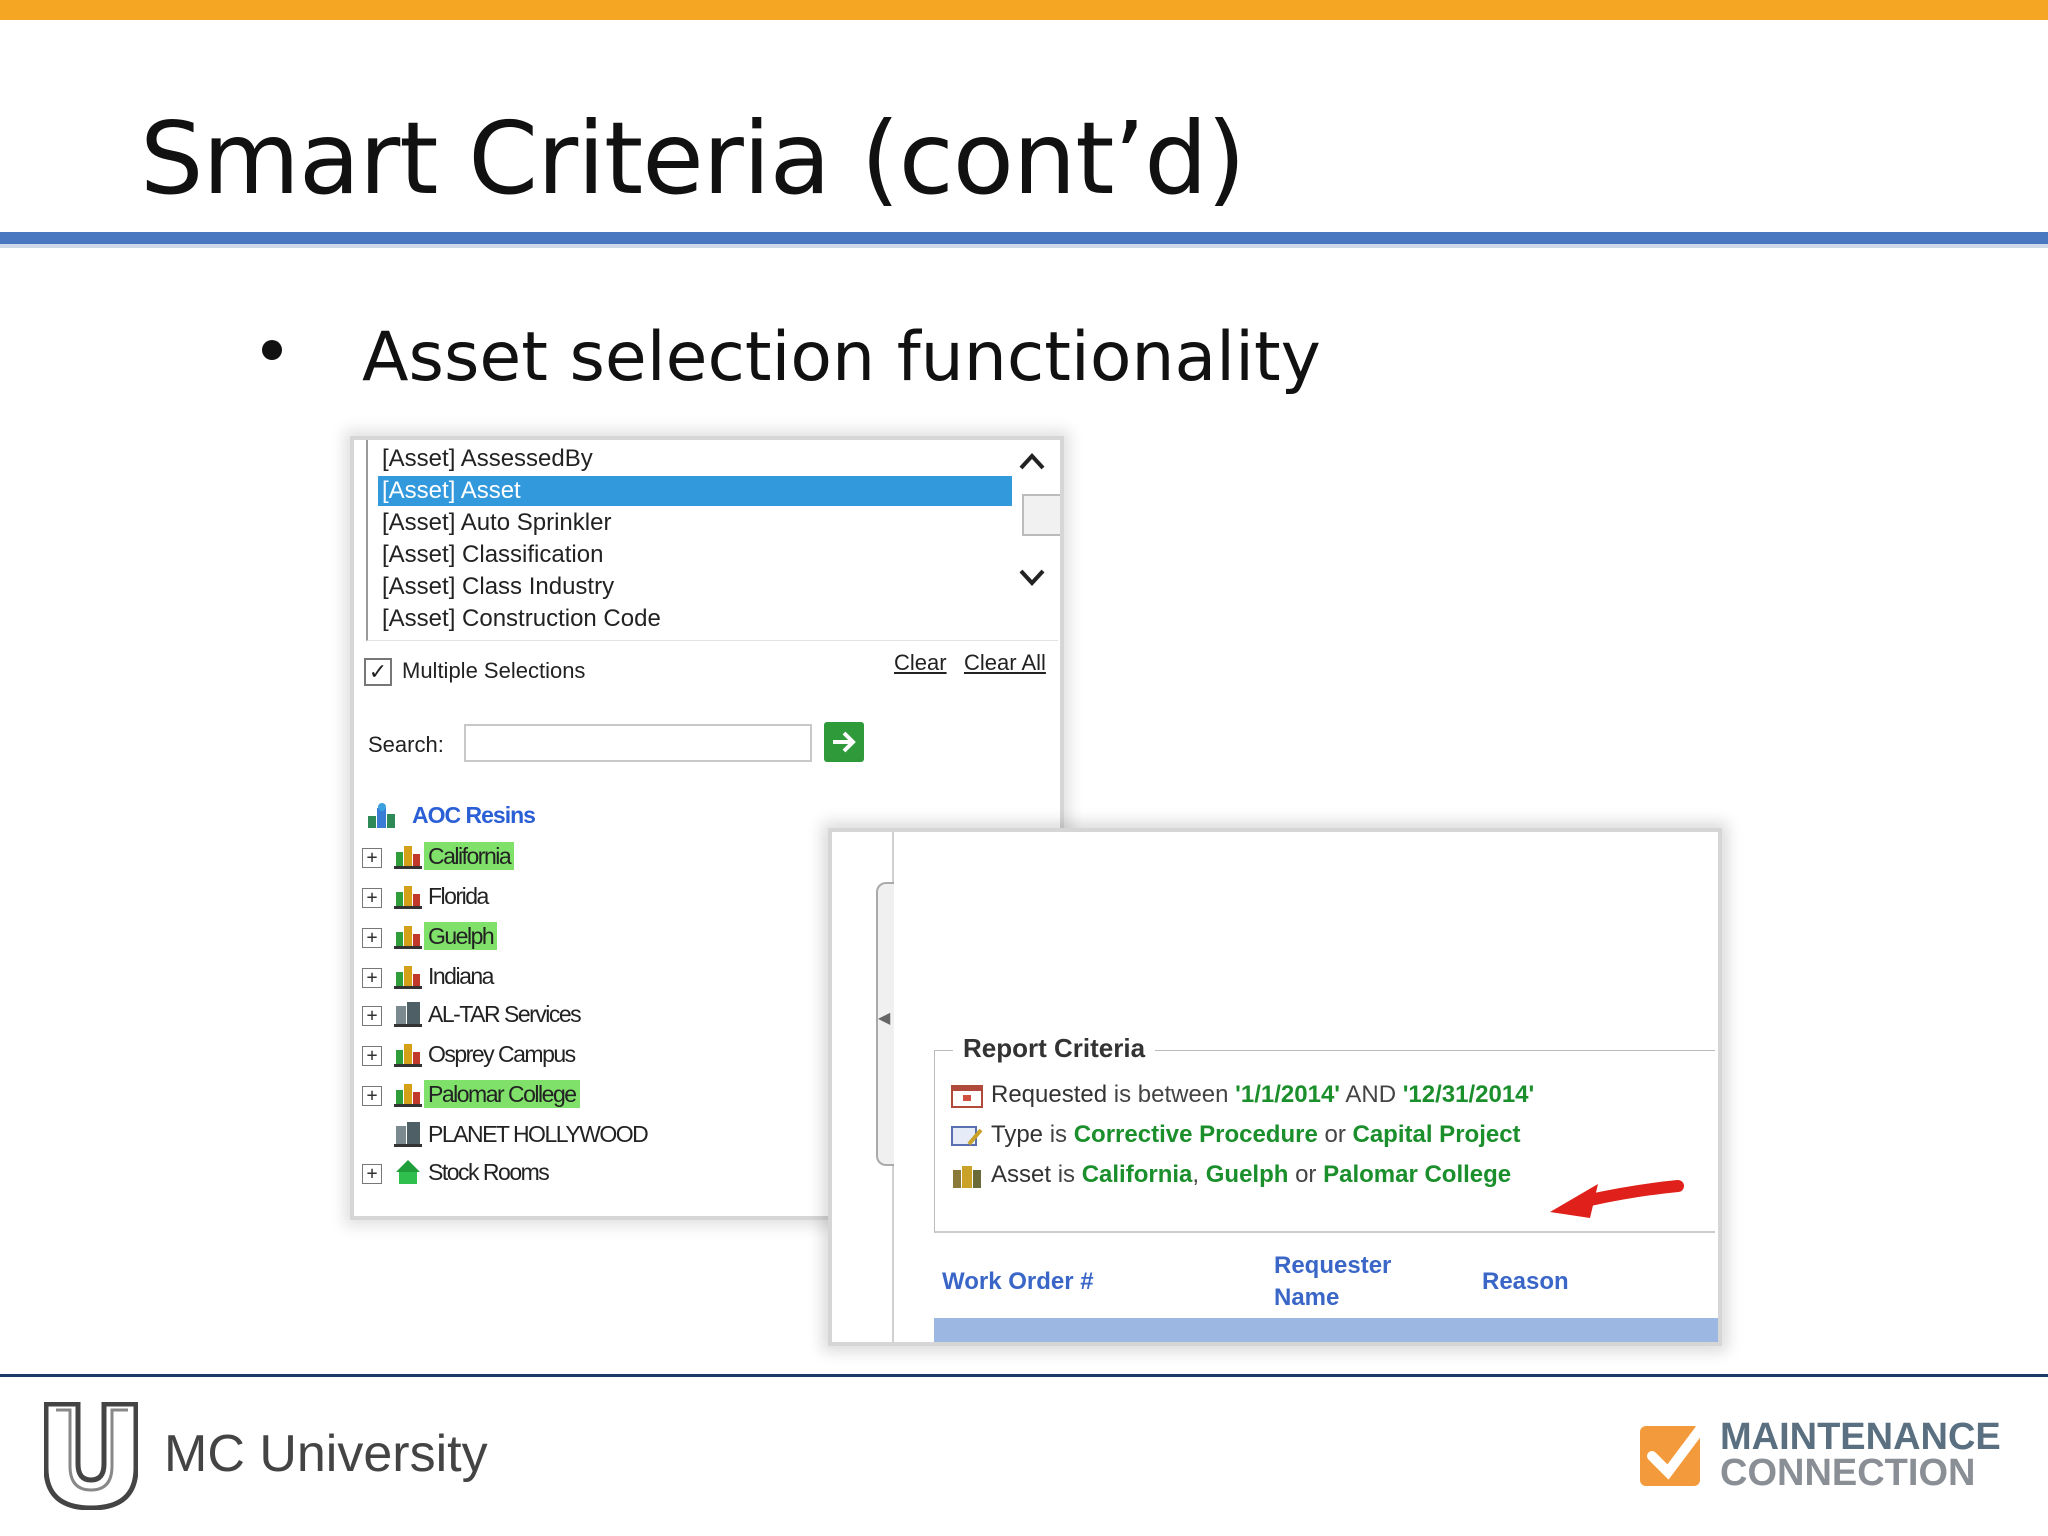 This screenshot has height=1536, width=2048. What do you see at coordinates (272, 350) in the screenshot?
I see `bullet-point-icon` at bounding box center [272, 350].